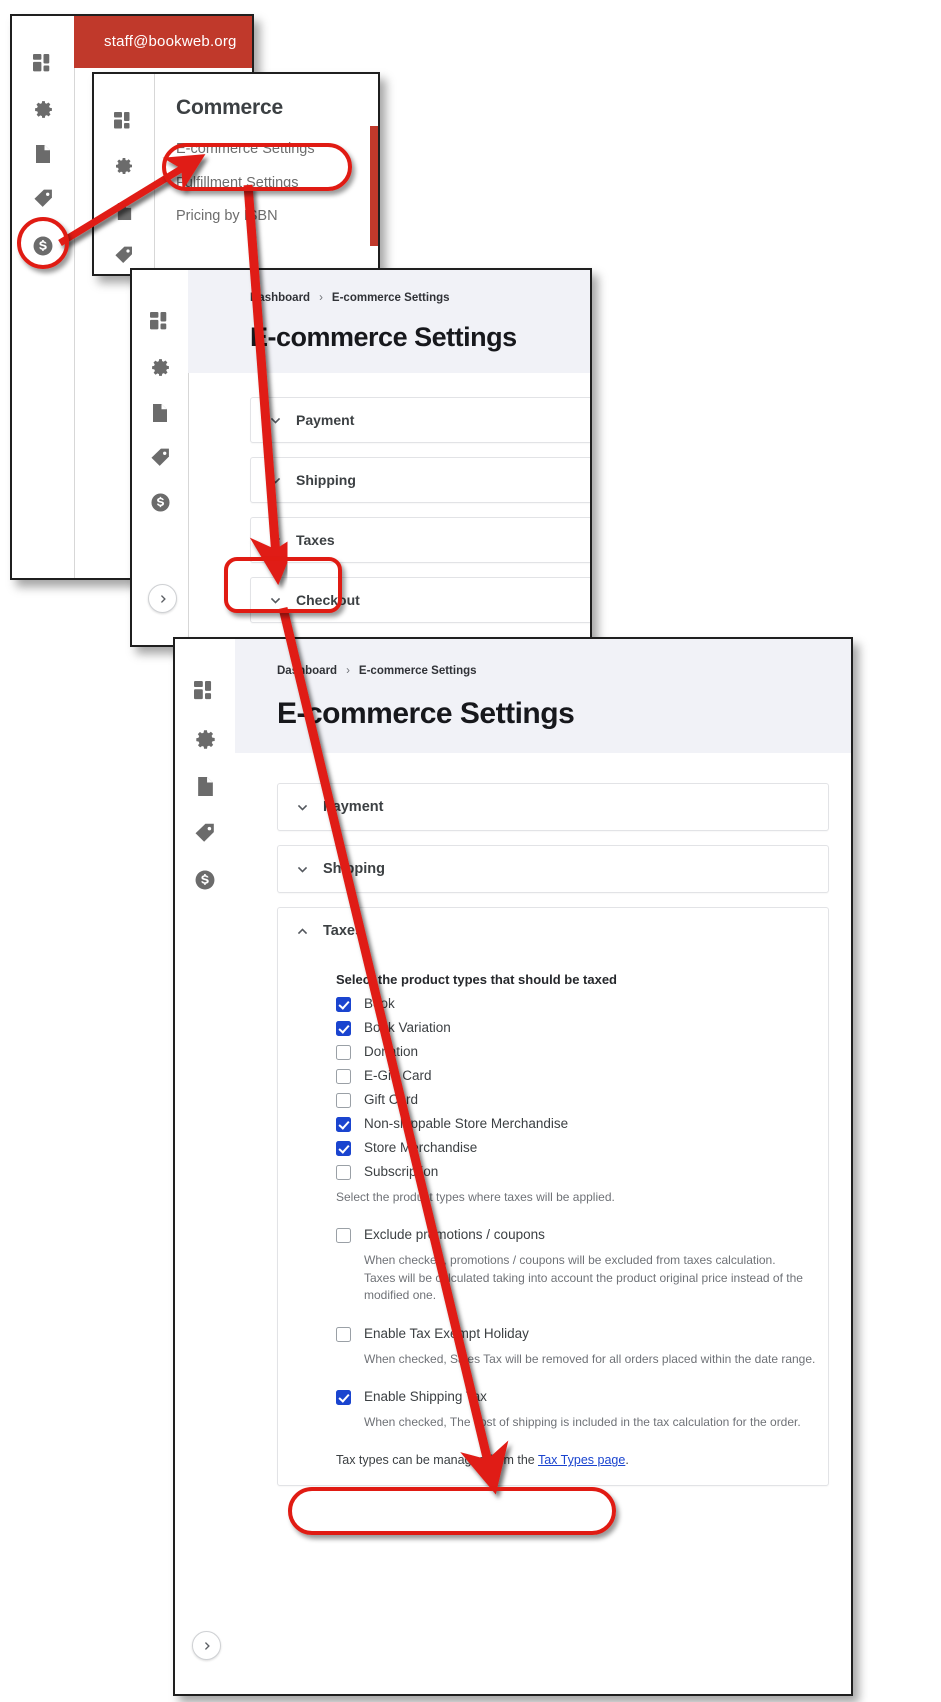 The height and width of the screenshot is (1702, 941). I want to click on checkbox-e-gift-card, so click(343, 1076).